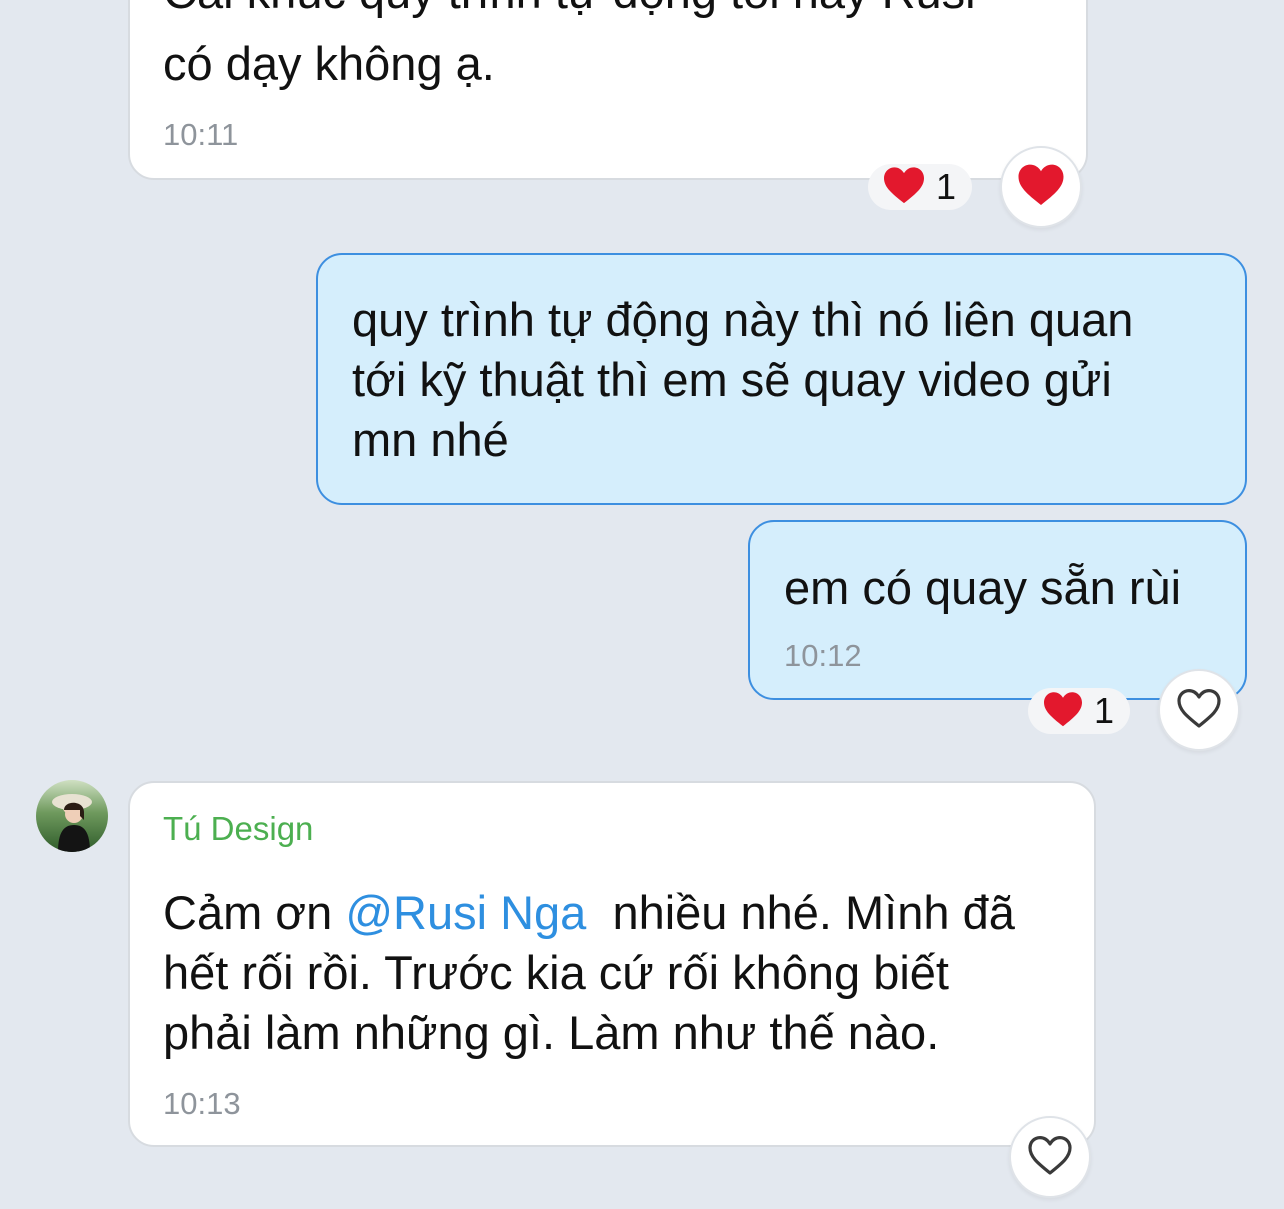 Image resolution: width=1284 pixels, height=1209 pixels. I want to click on message-text-segment: nhiều nhé. Mình đã, so click(800, 912).